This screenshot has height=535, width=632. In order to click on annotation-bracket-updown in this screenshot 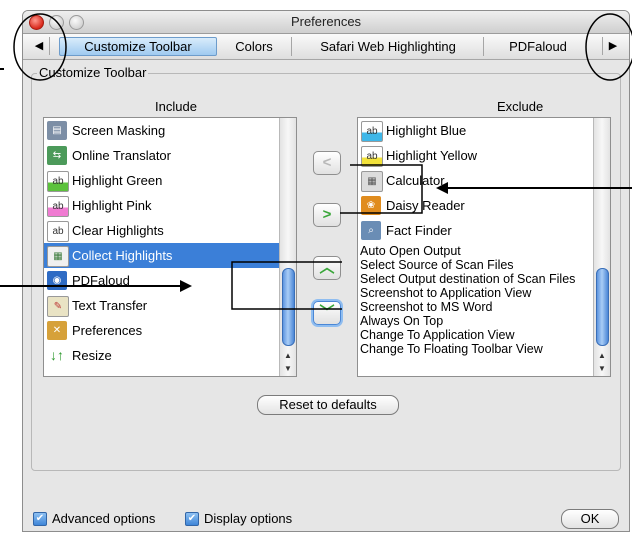, I will do `click(286, 285)`.